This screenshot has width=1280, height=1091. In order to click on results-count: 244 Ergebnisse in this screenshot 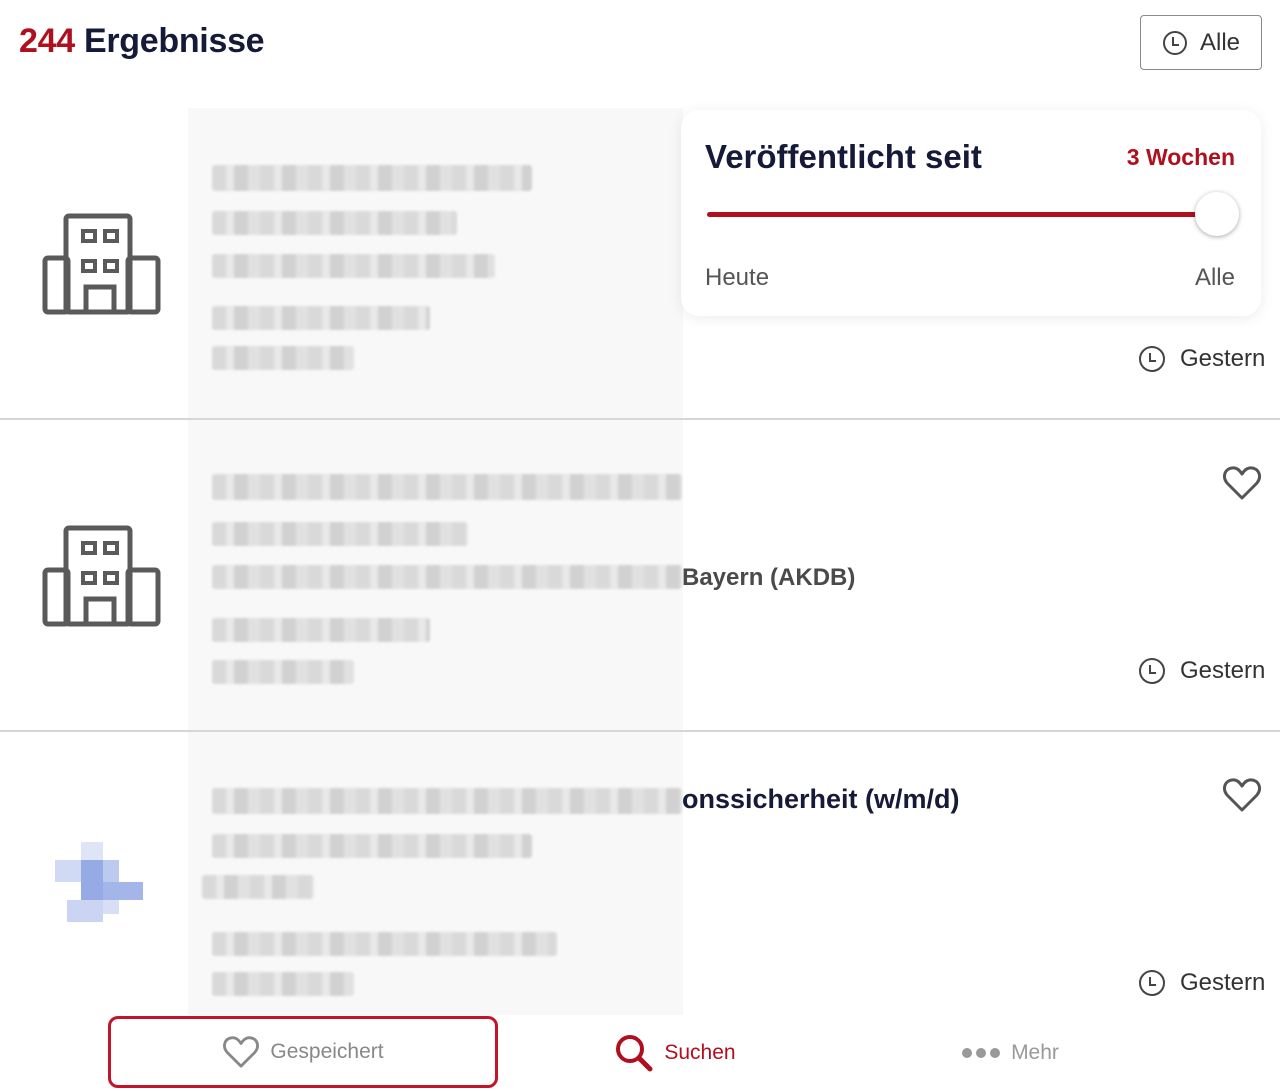, I will do `click(142, 41)`.